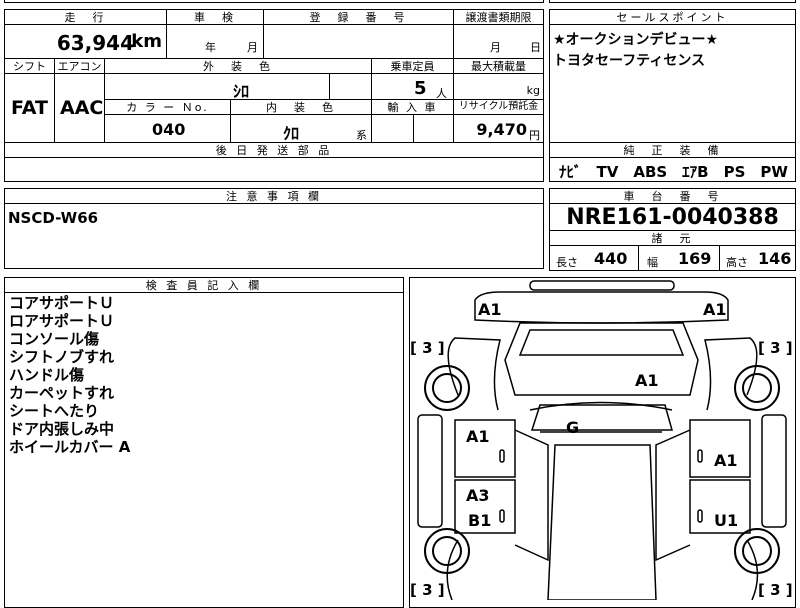  I want to click on transfer-day: 日, so click(535, 47).